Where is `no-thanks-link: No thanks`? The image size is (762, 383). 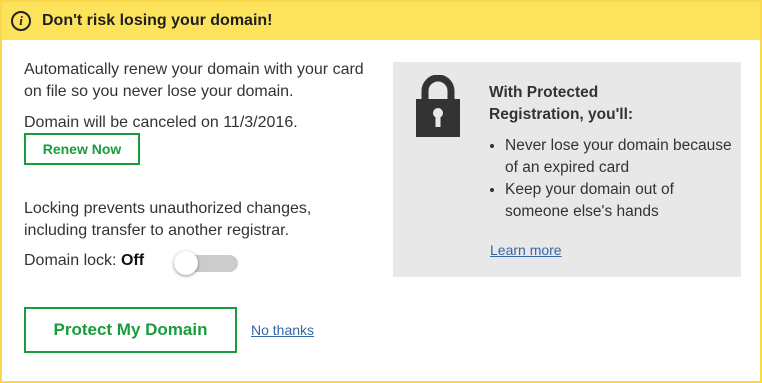
no-thanks-link: No thanks is located at coordinates (282, 330).